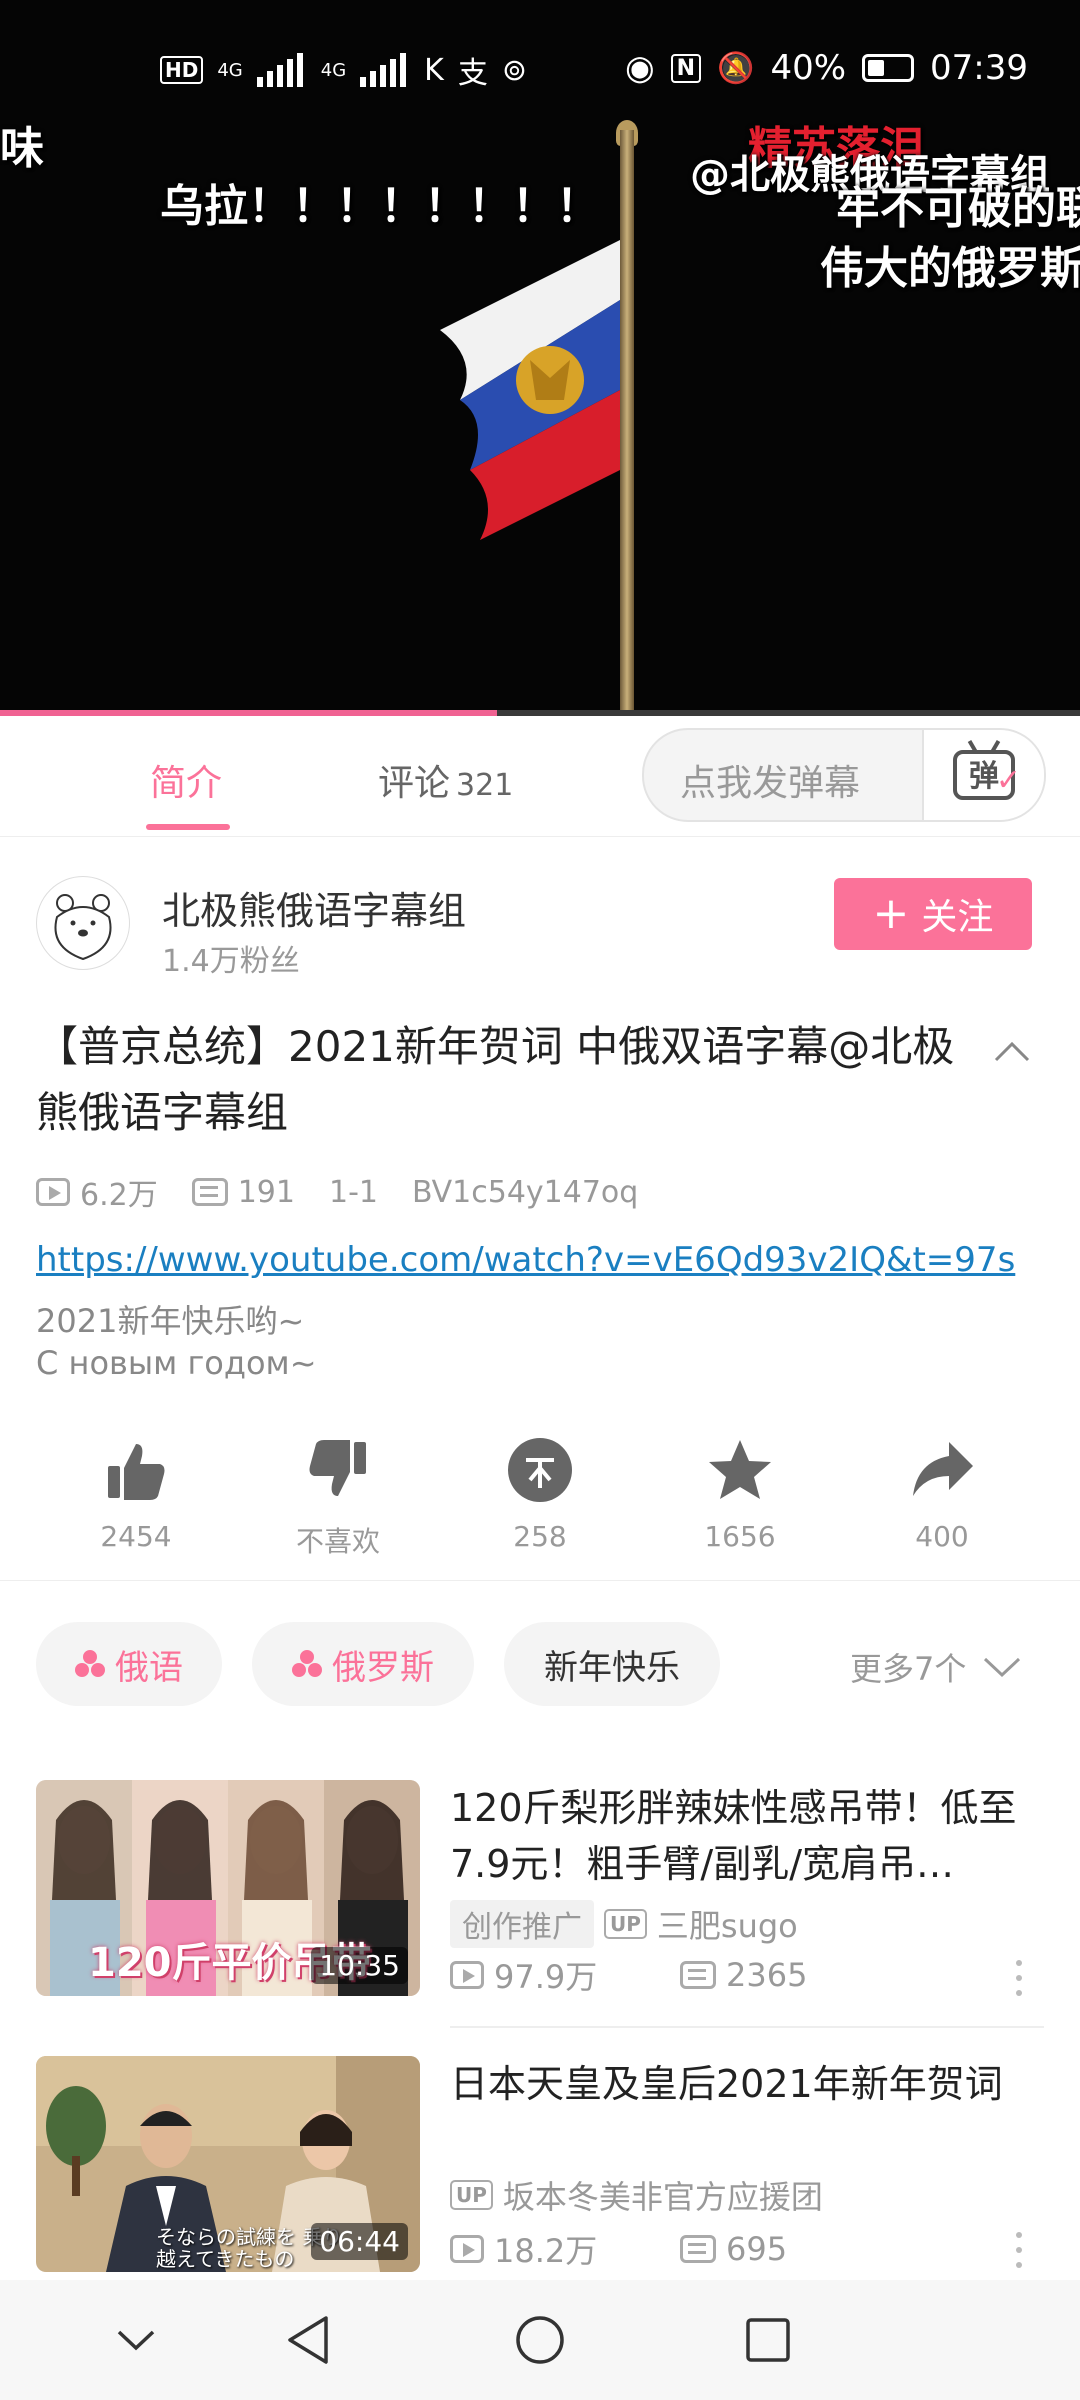 The image size is (1080, 2400). I want to click on nav-home-button, so click(540, 2340).